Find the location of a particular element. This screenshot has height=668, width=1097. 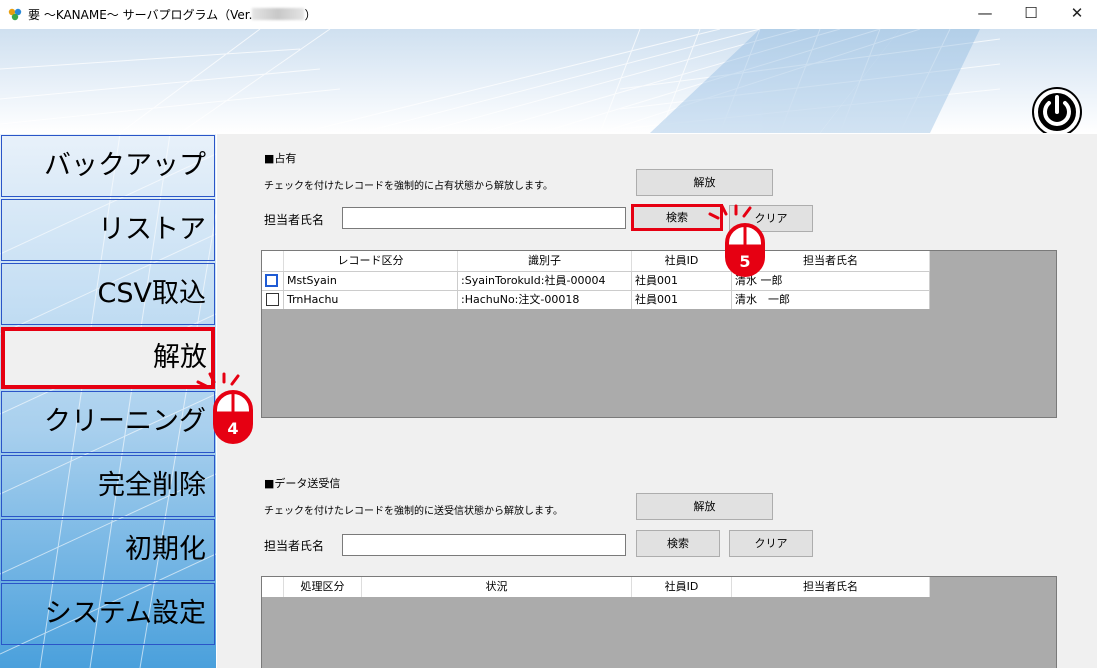

sidebar-item-full-delete: 完全削除 is located at coordinates (108, 486).